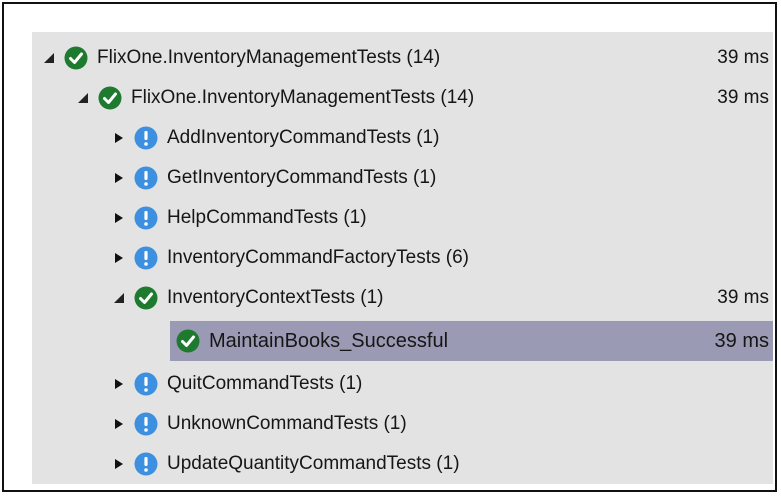 The image size is (781, 496). I want to click on tree-node-class: AddInventoryCommandTests (1), so click(402, 138).